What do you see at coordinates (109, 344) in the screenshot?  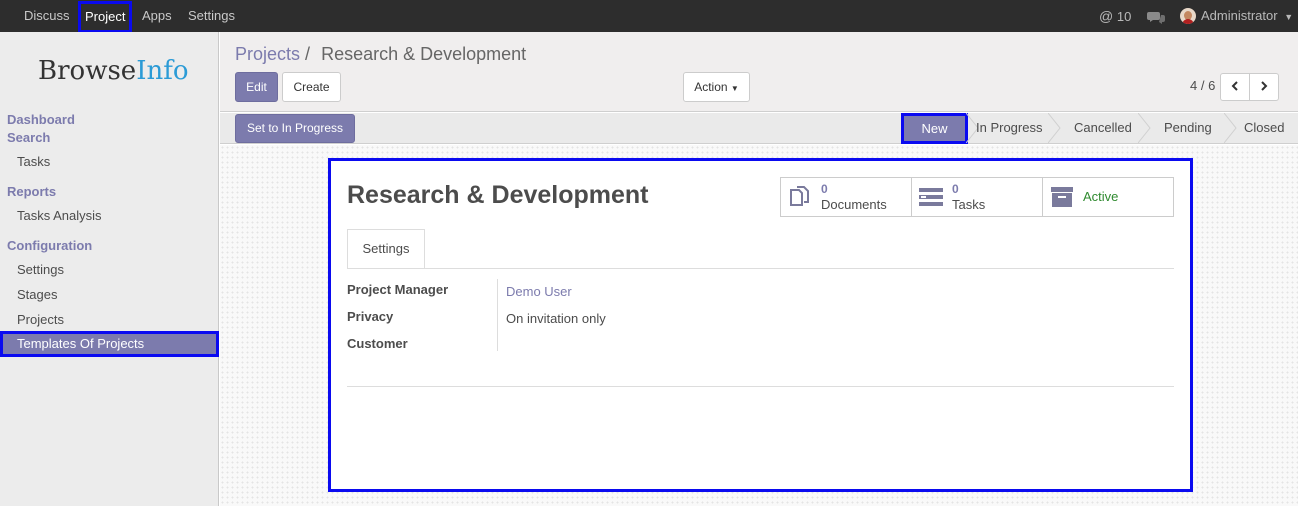 I see `sidebar-item-templates-of-projects: Templates Of Projects` at bounding box center [109, 344].